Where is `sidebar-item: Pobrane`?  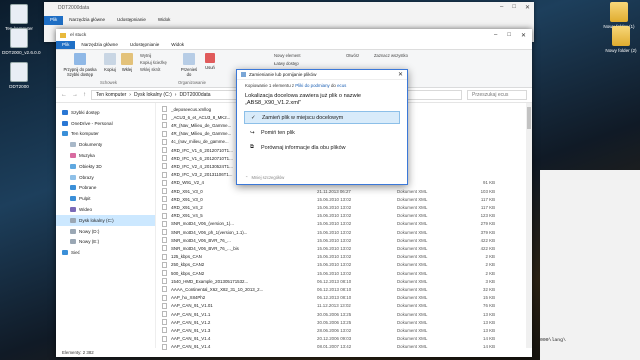
sidebar-item: Pobrane is located at coordinates (105, 188).